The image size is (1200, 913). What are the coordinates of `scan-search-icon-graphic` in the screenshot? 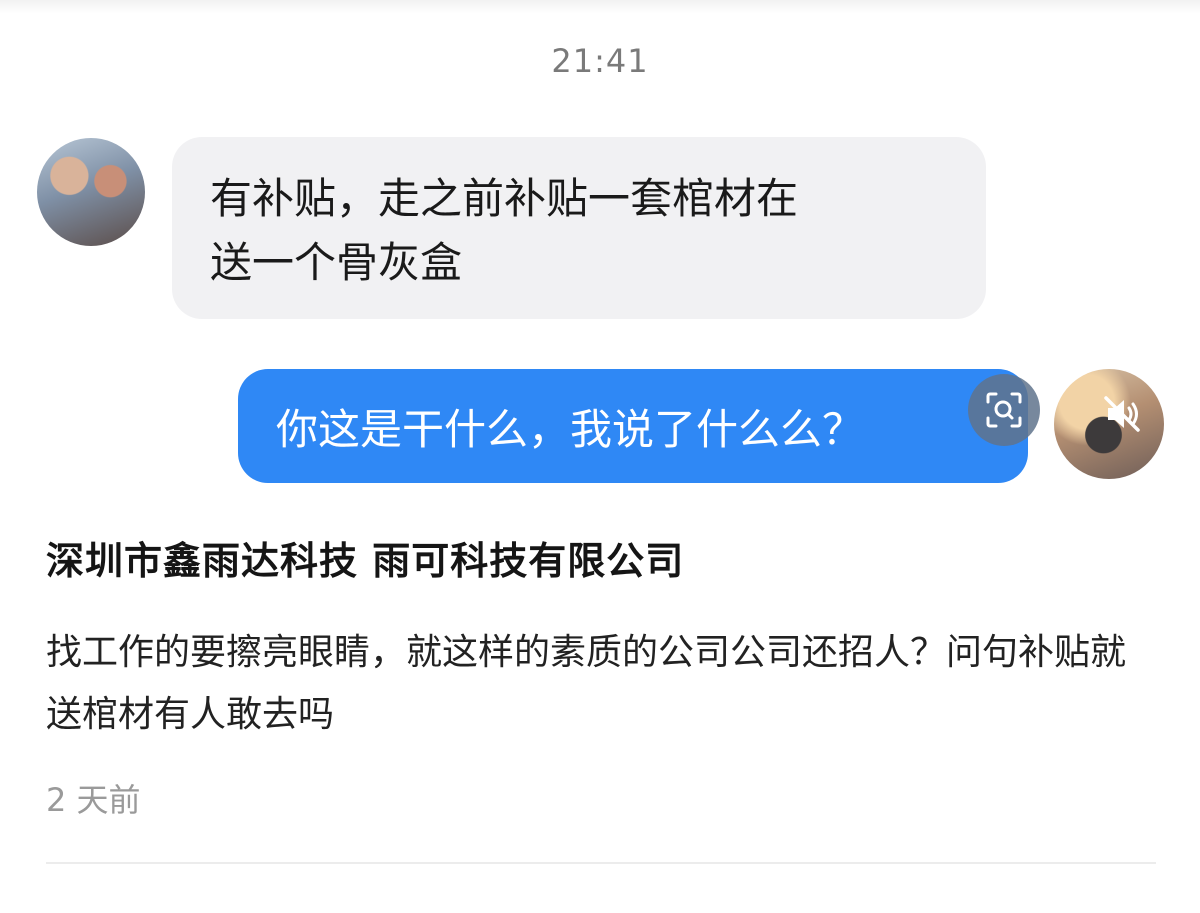 It's located at (1004, 410).